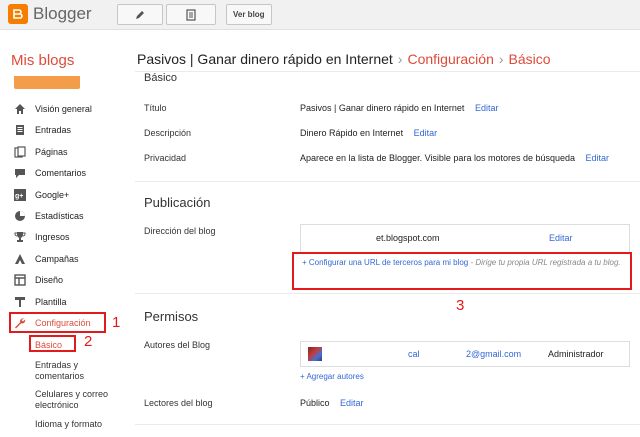 This screenshot has width=640, height=437. What do you see at coordinates (20, 152) in the screenshot?
I see `pages-icon` at bounding box center [20, 152].